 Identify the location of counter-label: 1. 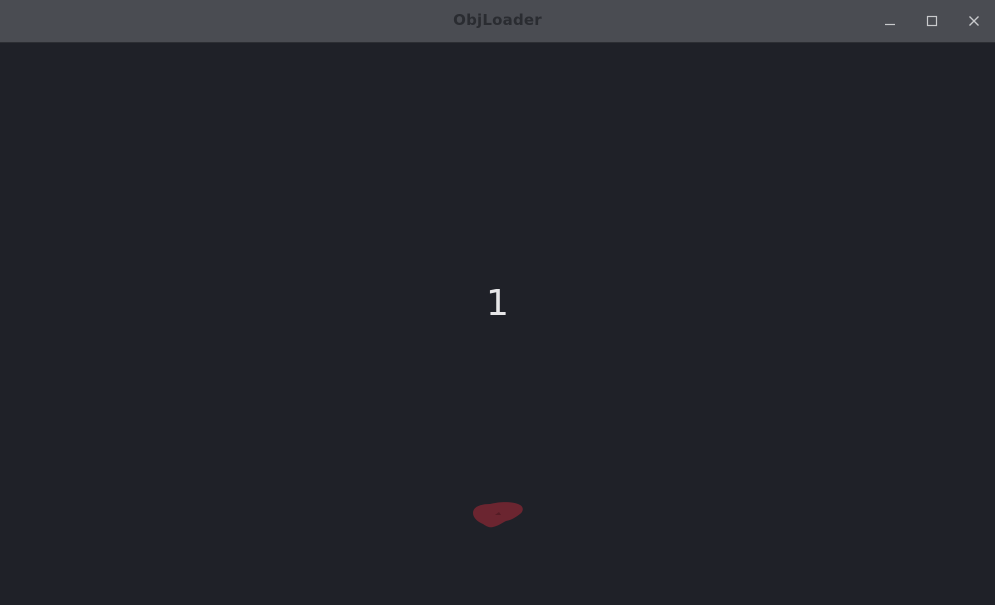
(497, 303).